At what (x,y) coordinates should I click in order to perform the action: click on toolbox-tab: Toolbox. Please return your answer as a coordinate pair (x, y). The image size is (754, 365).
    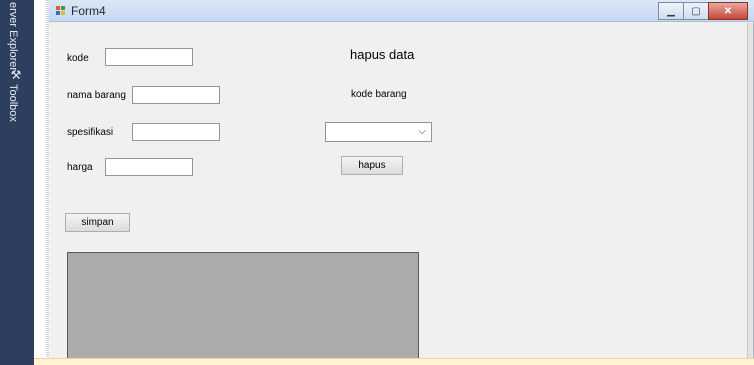
    Looking at the image, I should click on (13, 103).